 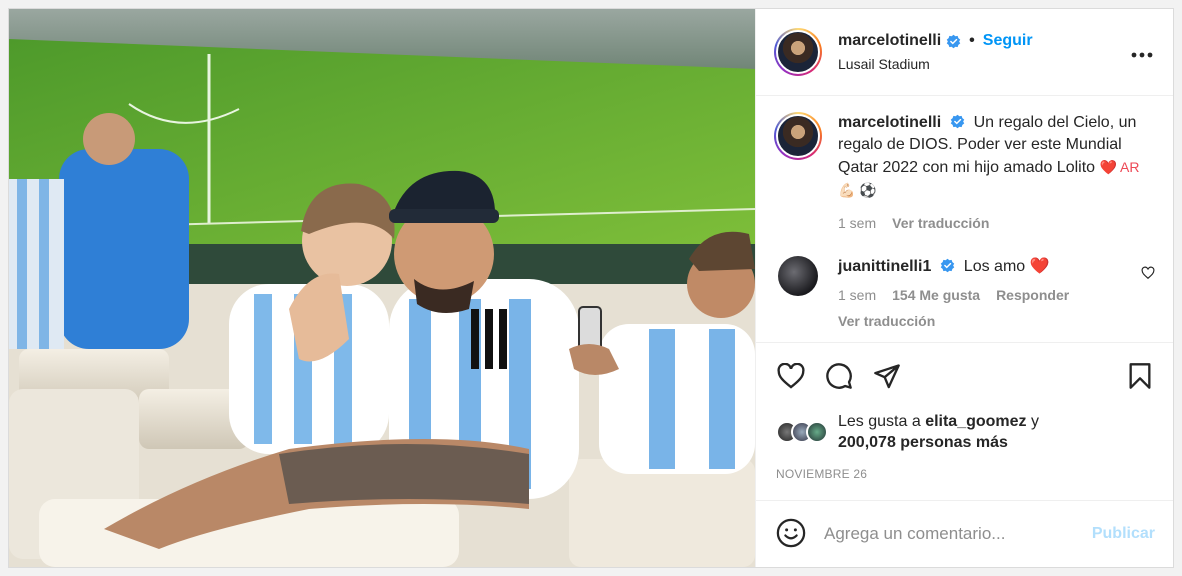 I want to click on action-bar, so click(x=964, y=376).